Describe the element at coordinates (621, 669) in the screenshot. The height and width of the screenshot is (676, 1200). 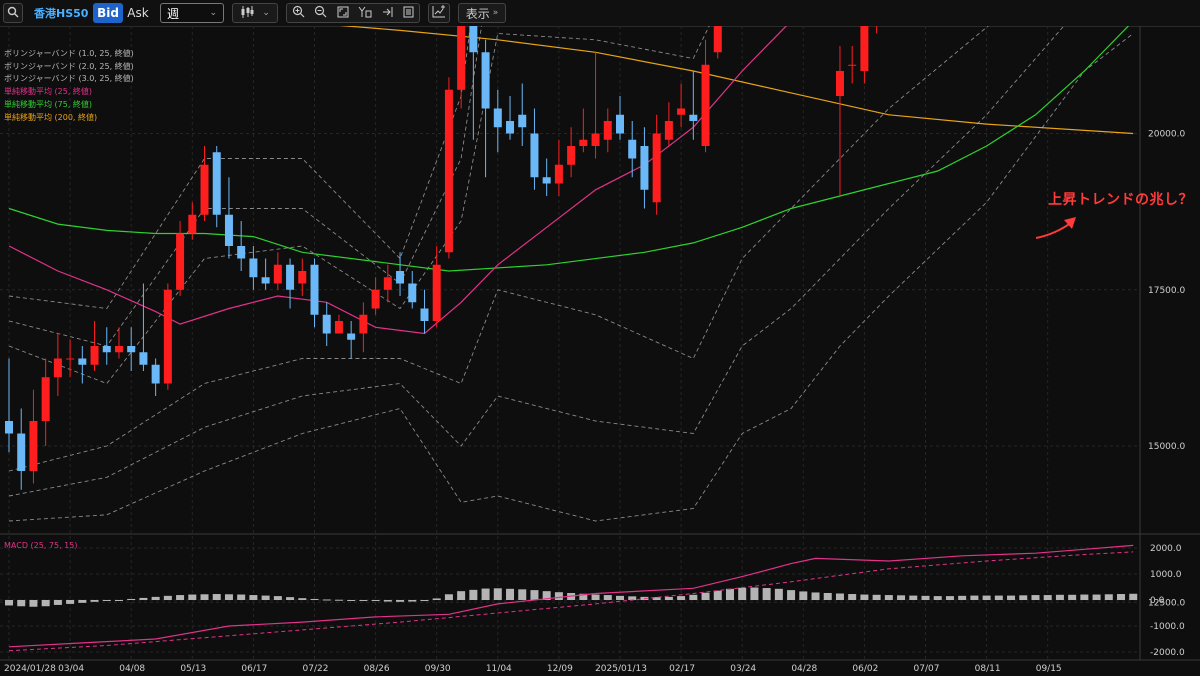
I see `time-tick-label: 2025/01/13` at that location.